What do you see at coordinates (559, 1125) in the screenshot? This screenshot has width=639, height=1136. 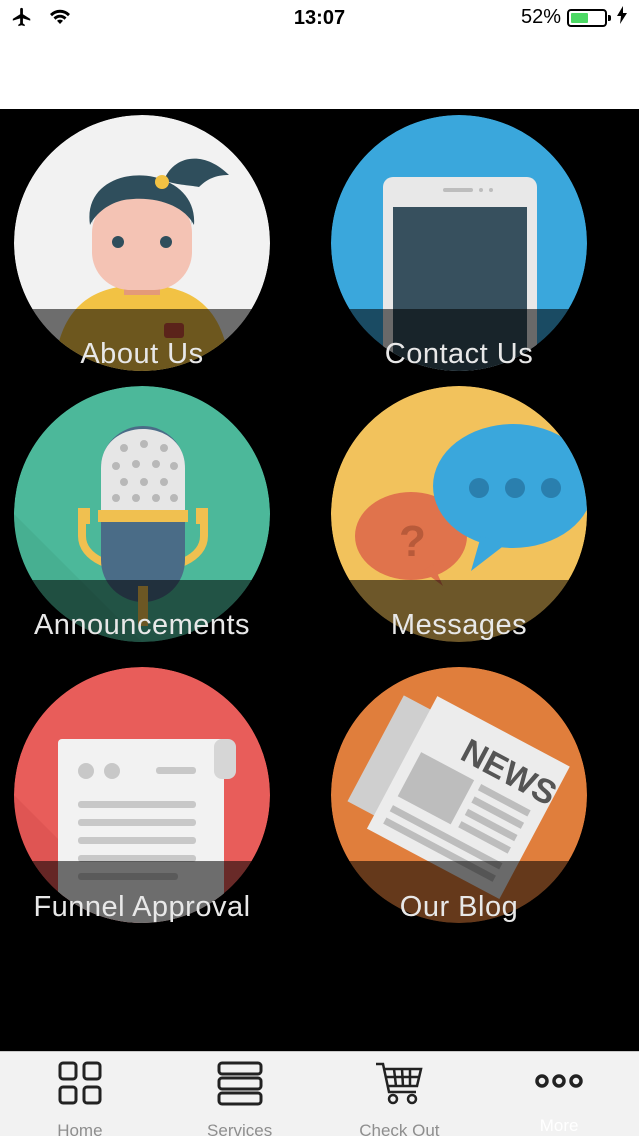 I see `tab-label-more: More` at bounding box center [559, 1125].